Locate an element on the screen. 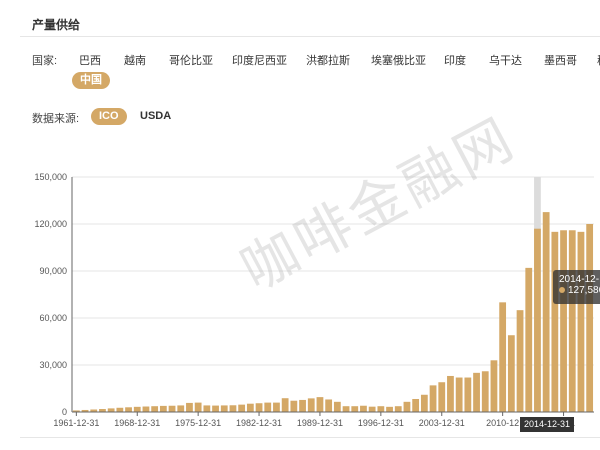  y-tick-label: 30,000 is located at coordinates (53, 365).